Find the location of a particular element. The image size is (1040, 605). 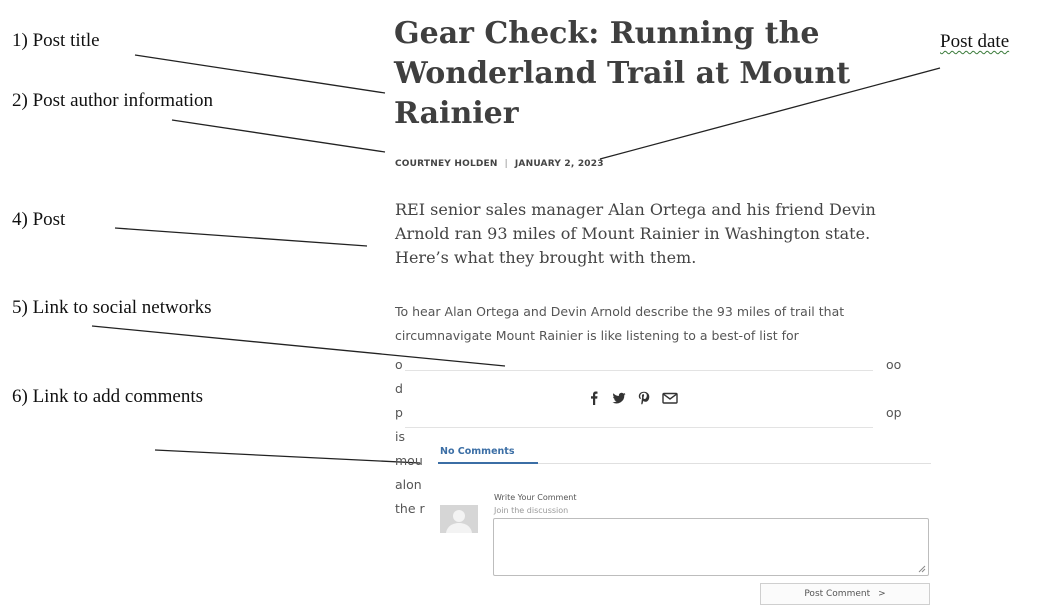

body-fragment: mou is located at coordinates (409, 460).